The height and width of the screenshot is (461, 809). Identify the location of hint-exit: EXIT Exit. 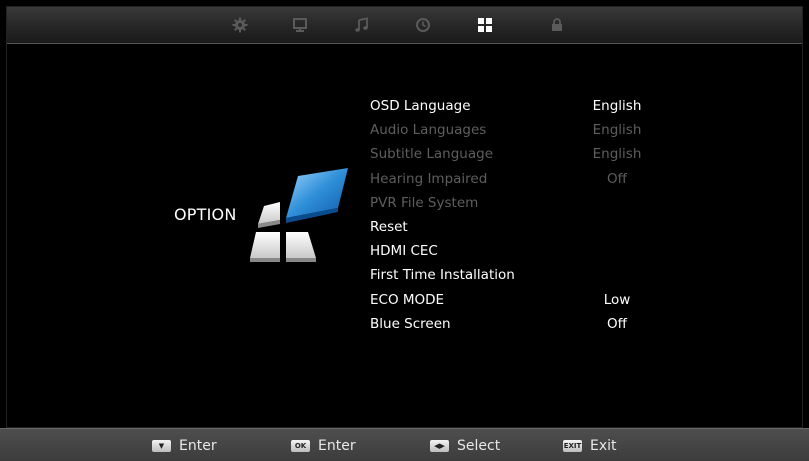
(590, 445).